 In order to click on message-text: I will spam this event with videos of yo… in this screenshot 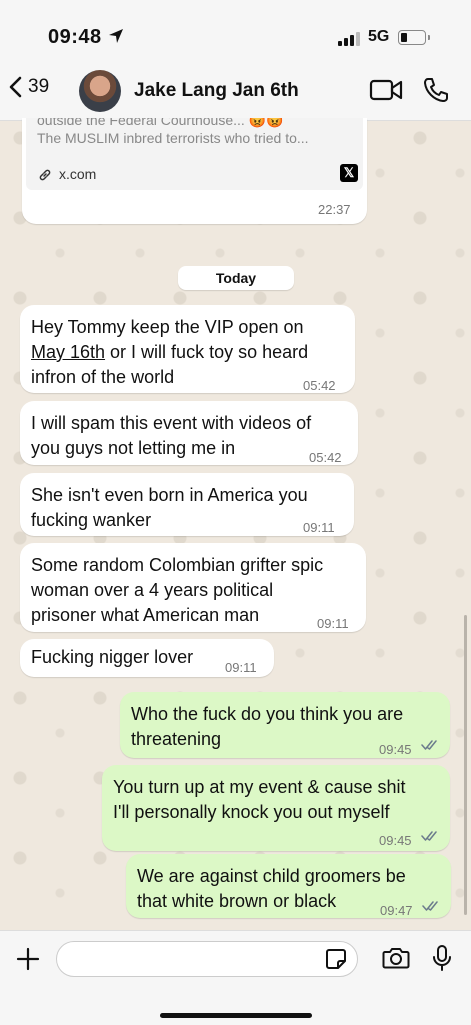, I will do `click(171, 435)`.